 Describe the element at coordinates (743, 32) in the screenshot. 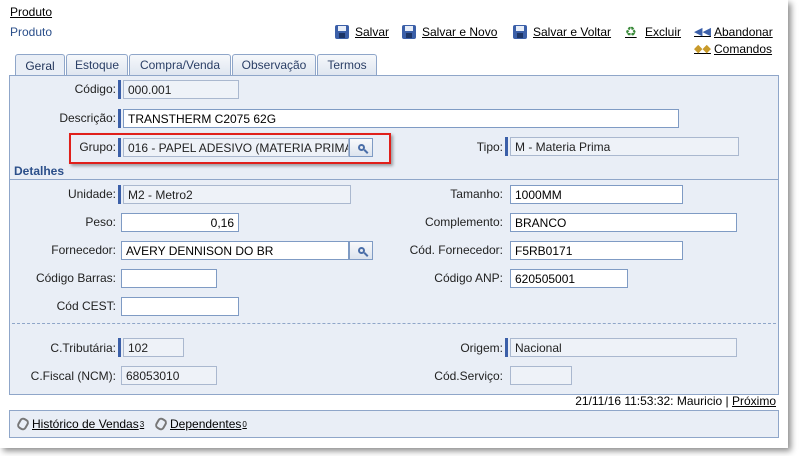

I see `abandon-label: Abandonar` at that location.